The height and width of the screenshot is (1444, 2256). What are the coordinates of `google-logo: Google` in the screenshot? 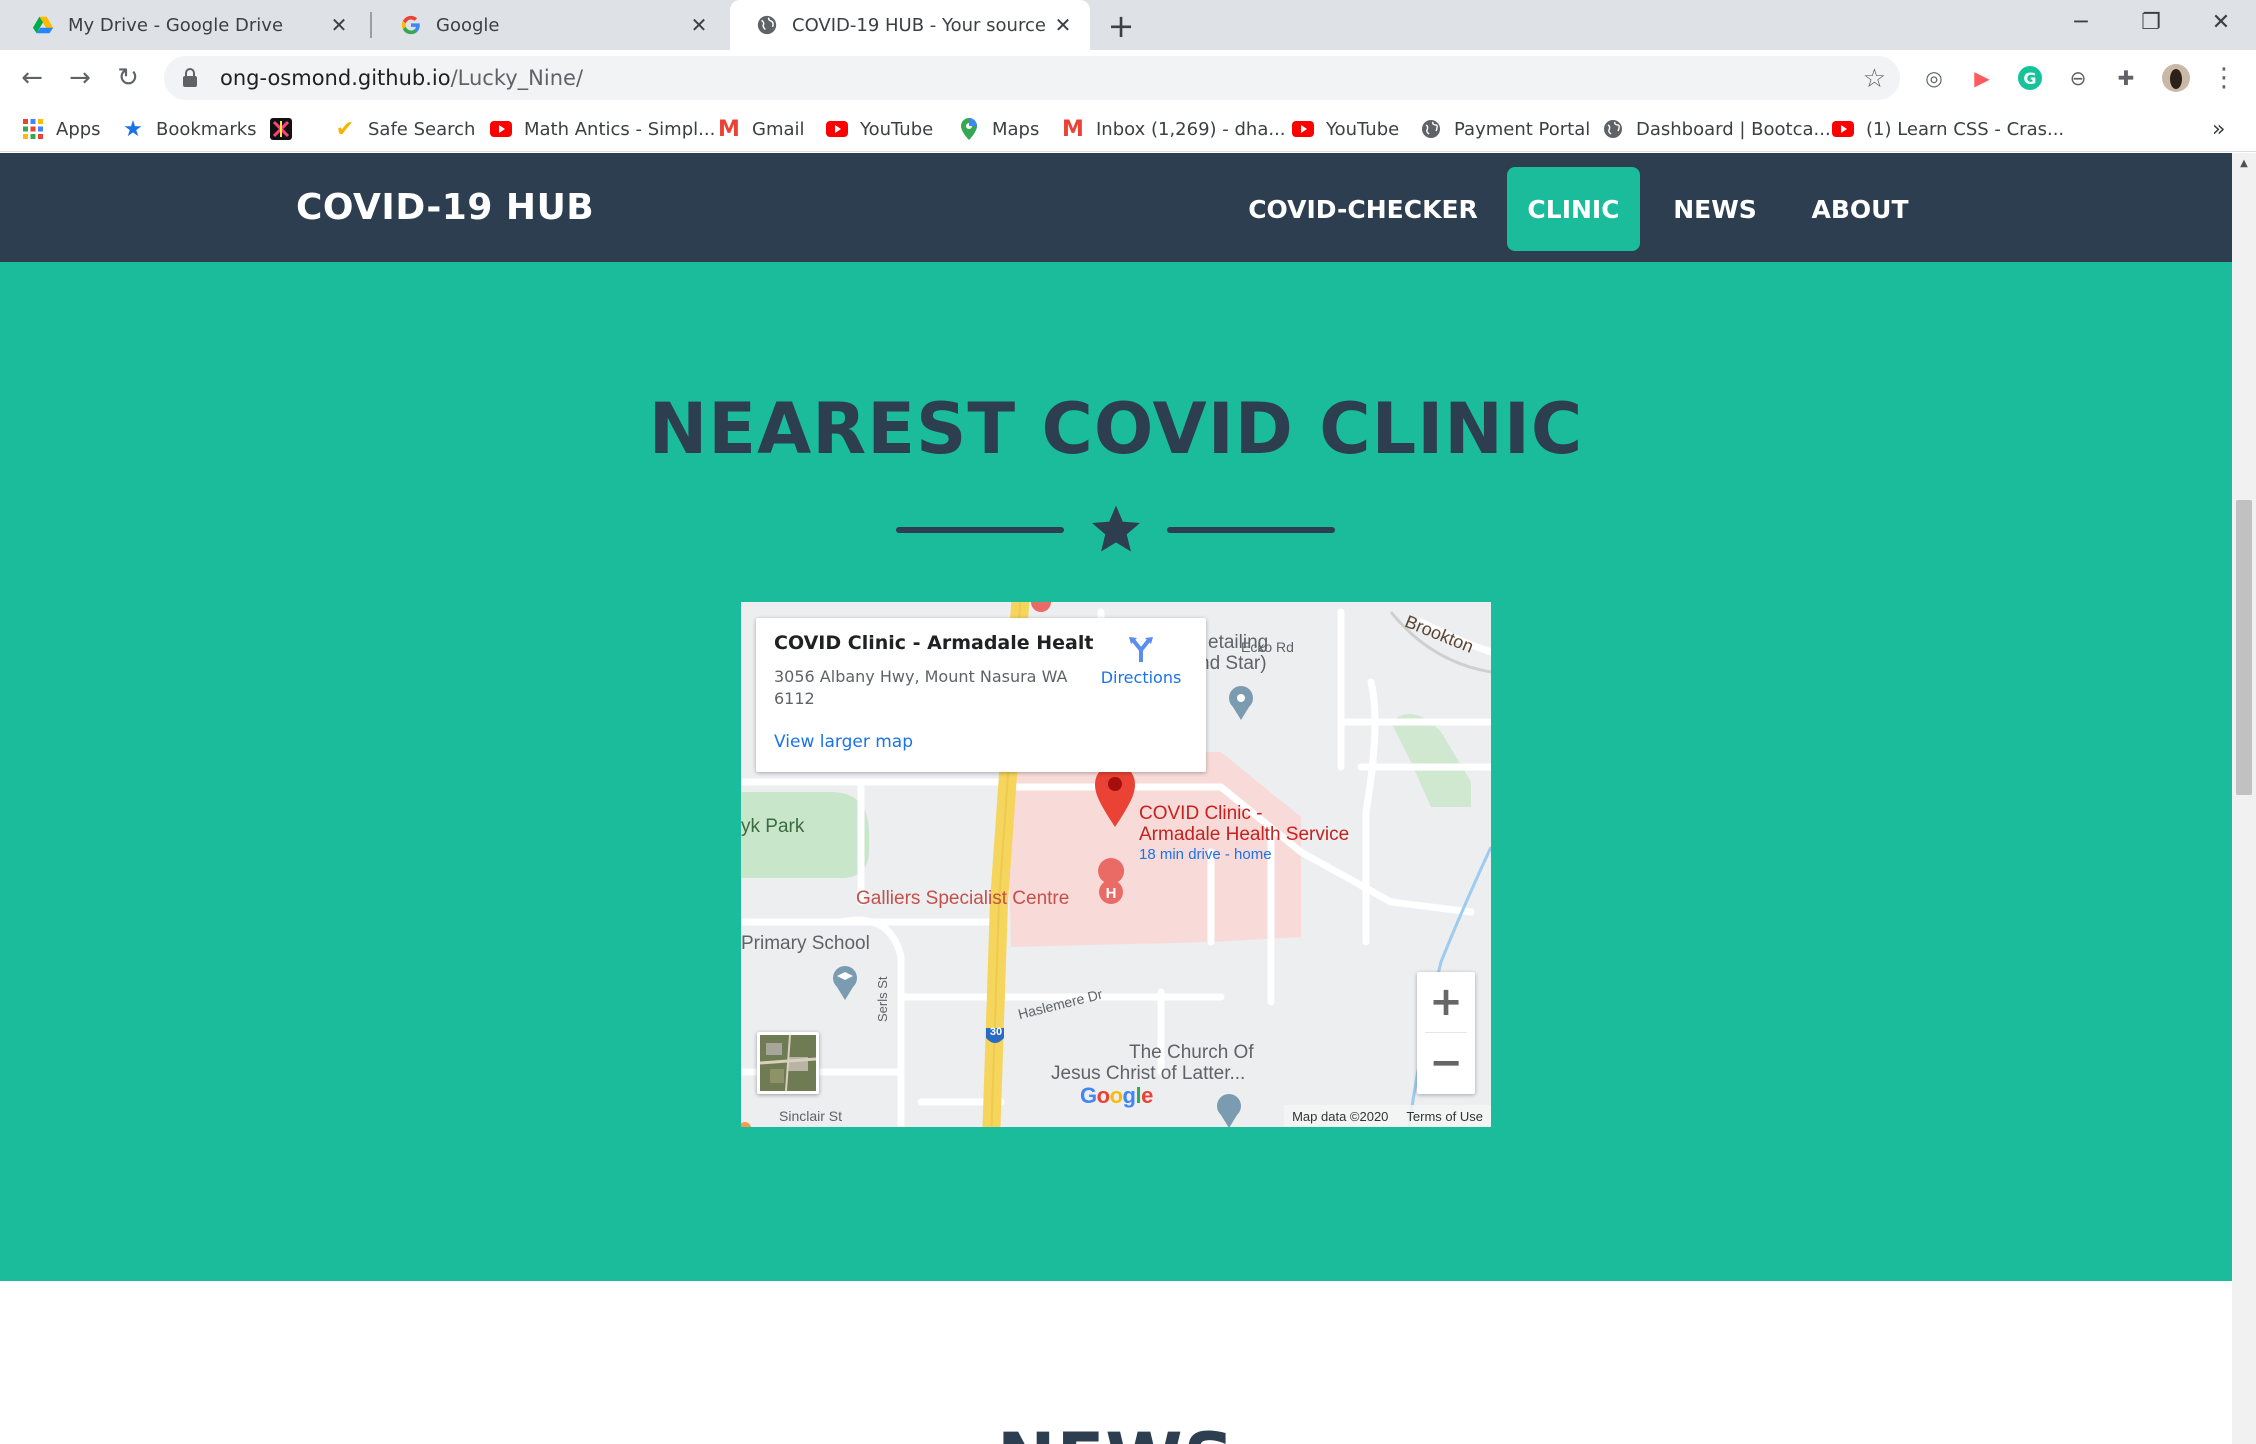 It's located at (1116, 1095).